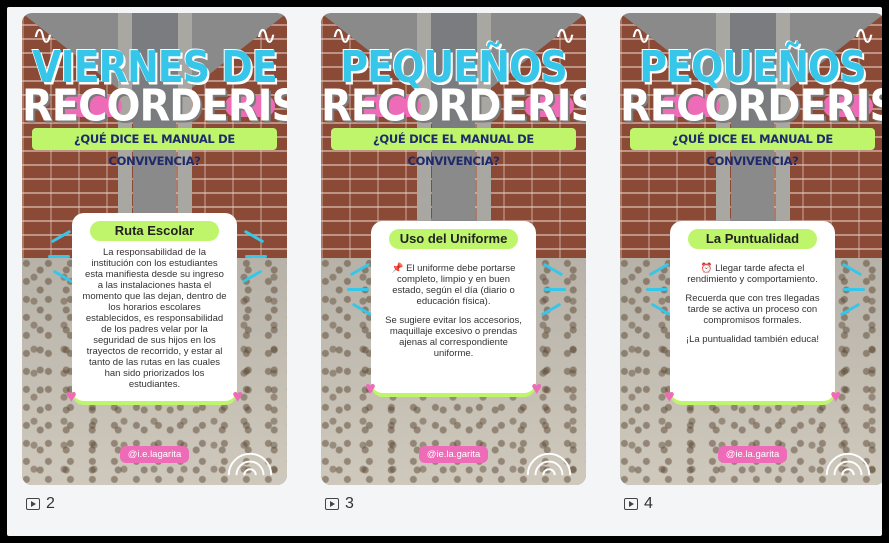 The width and height of the screenshot is (889, 543). Describe the element at coordinates (453, 239) in the screenshot. I see `section-label: Uso del Uniforme` at that location.